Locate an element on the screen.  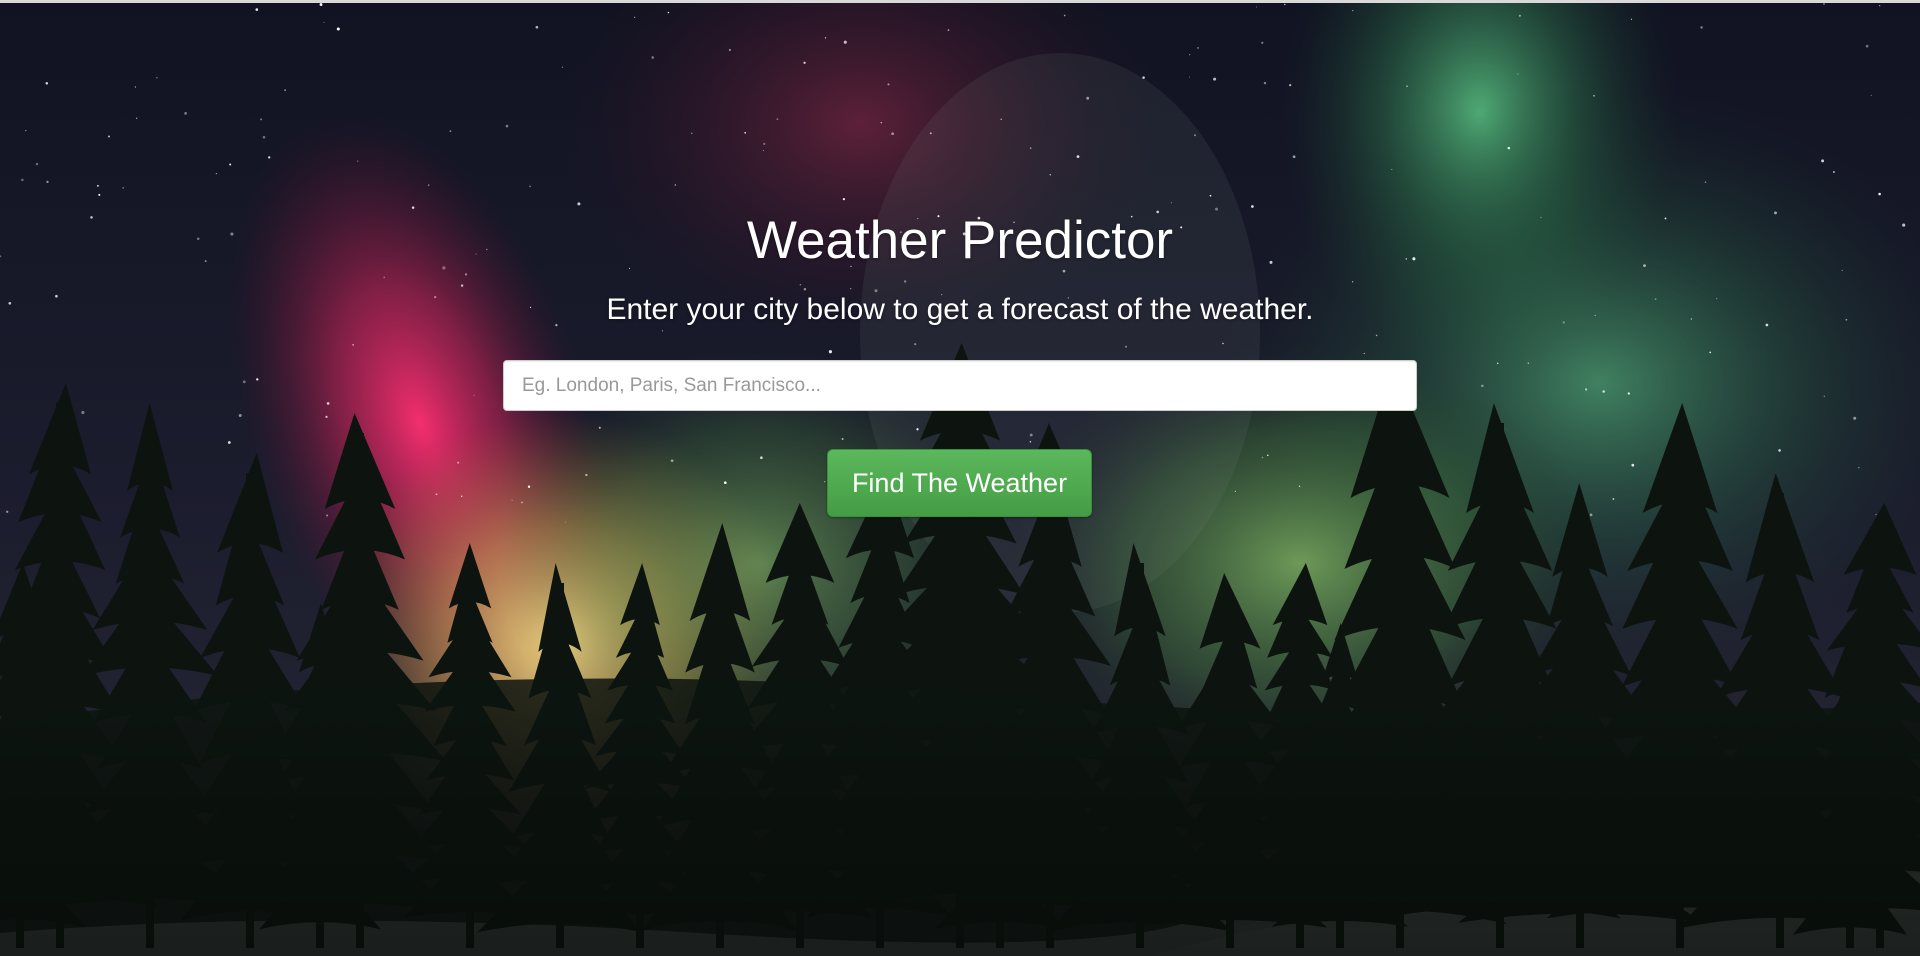
find-weather-button: Find The Weather is located at coordinates (959, 483).